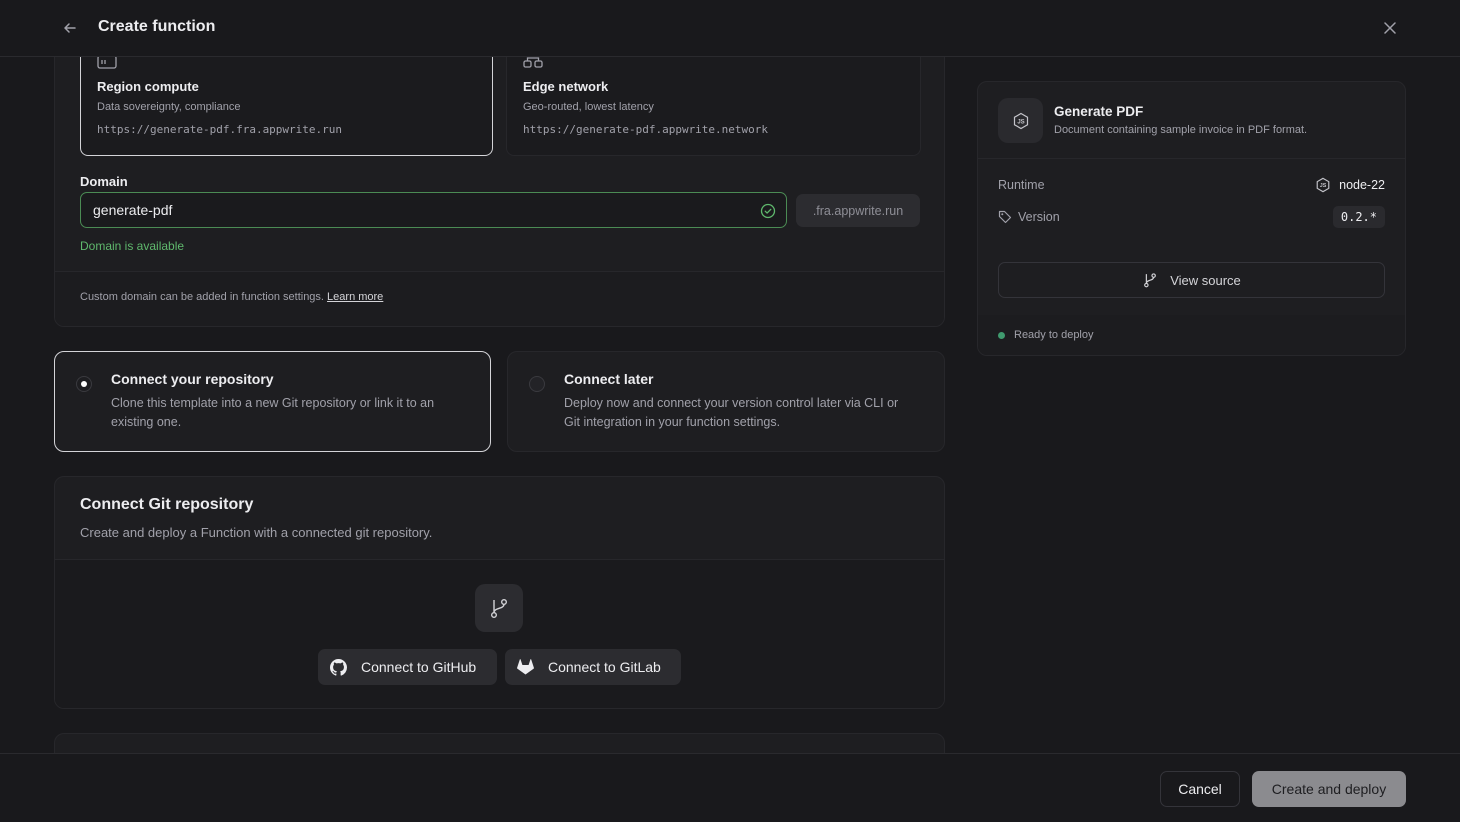 Image resolution: width=1460 pixels, height=822 pixels. I want to click on version-badge: 0.2.*, so click(1358, 217).